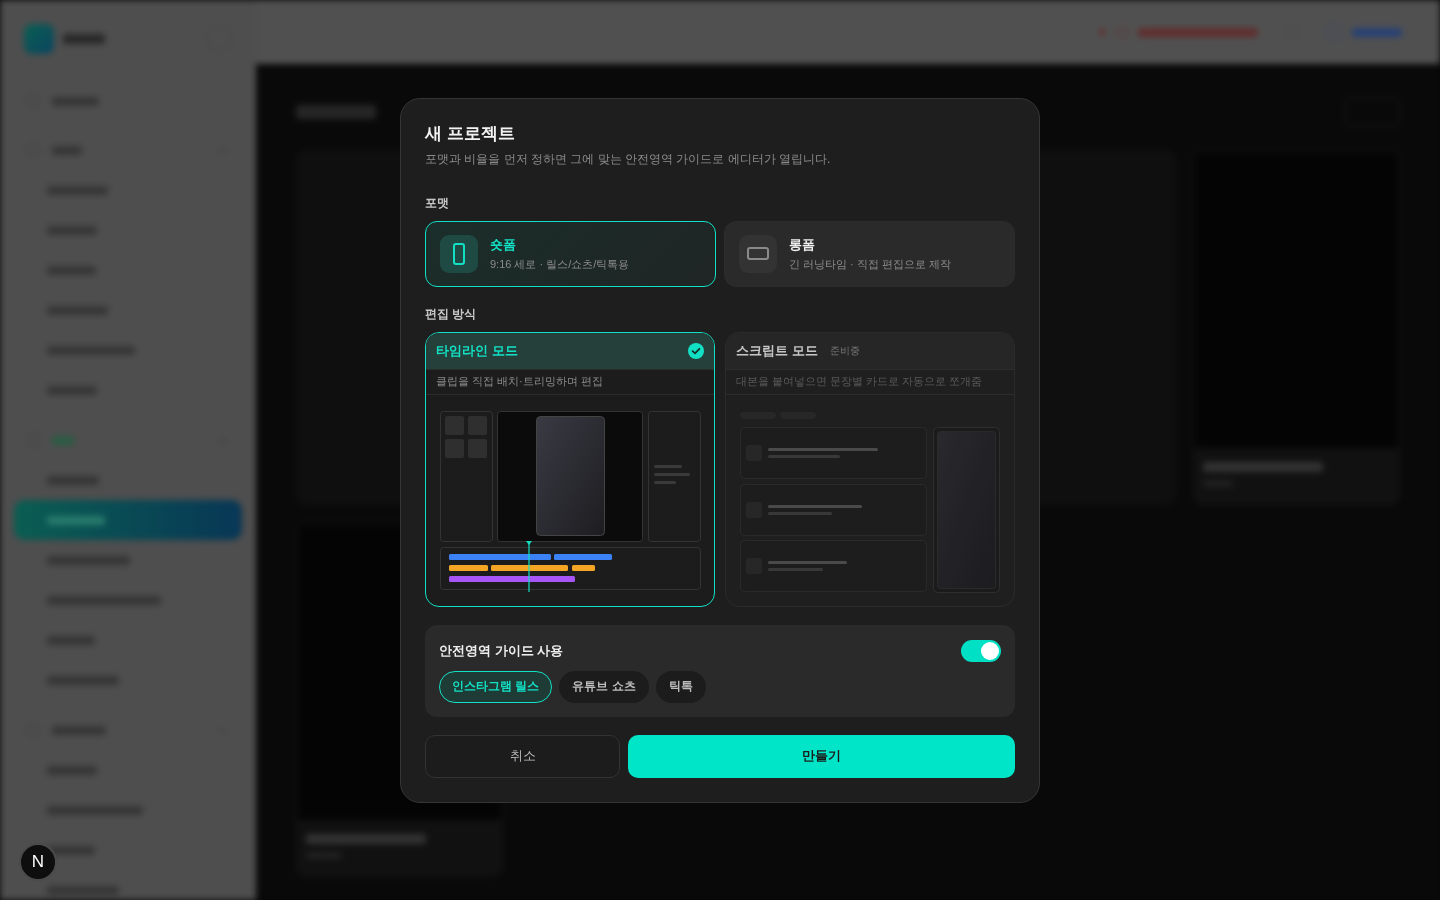 The height and width of the screenshot is (900, 1440). Describe the element at coordinates (570, 253) in the screenshot. I see `format-option-card: 숏폼 9:16 세로 · 릴스/쇼츠/틱톡용` at that location.